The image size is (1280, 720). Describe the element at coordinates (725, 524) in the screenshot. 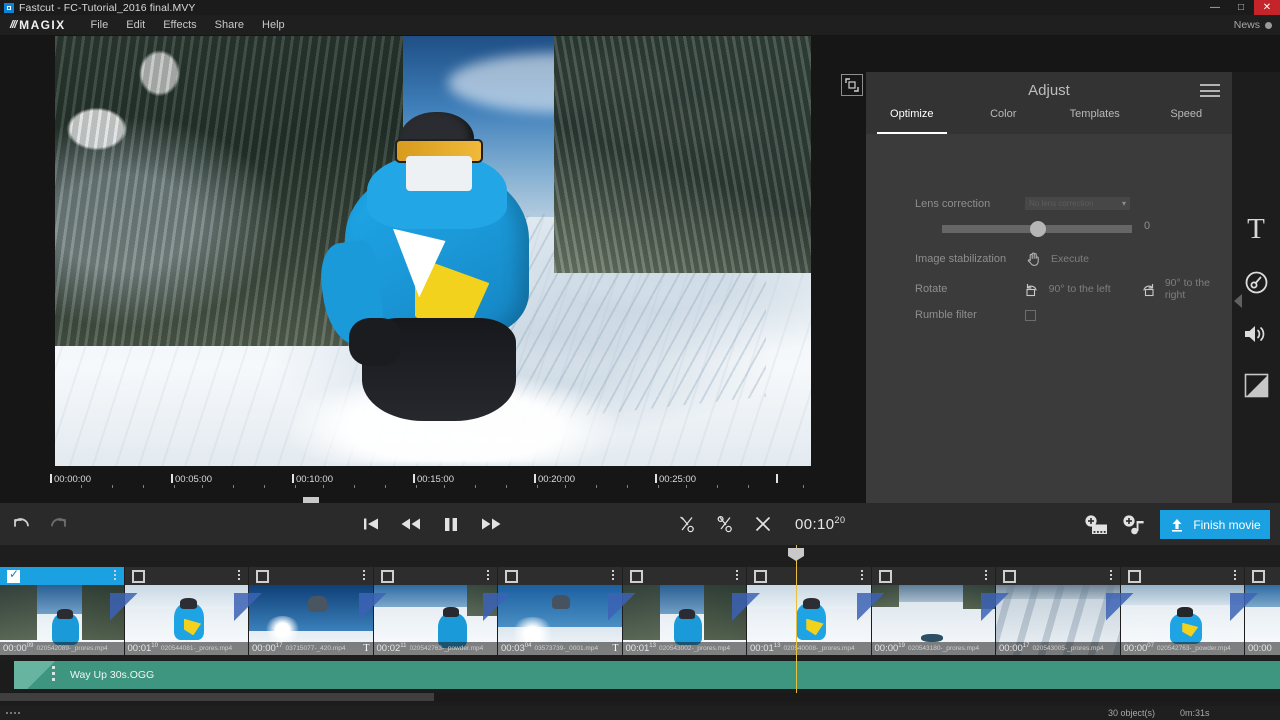

I see `scissors-icon` at that location.